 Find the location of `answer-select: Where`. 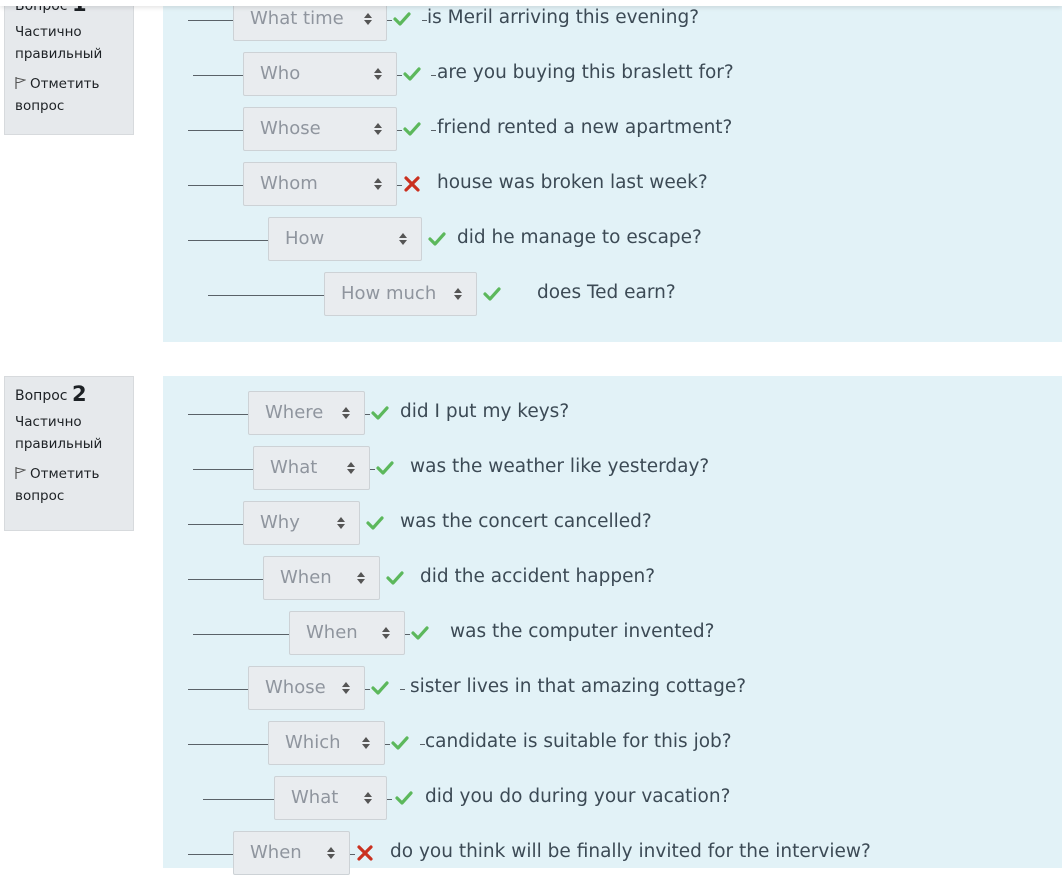

answer-select: Where is located at coordinates (306, 413).